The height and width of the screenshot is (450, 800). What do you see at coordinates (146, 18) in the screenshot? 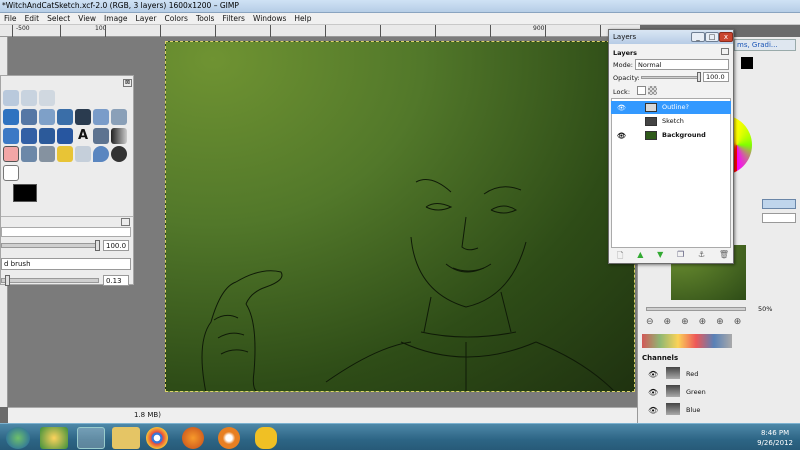
I see `menu-layer: Layer` at bounding box center [146, 18].